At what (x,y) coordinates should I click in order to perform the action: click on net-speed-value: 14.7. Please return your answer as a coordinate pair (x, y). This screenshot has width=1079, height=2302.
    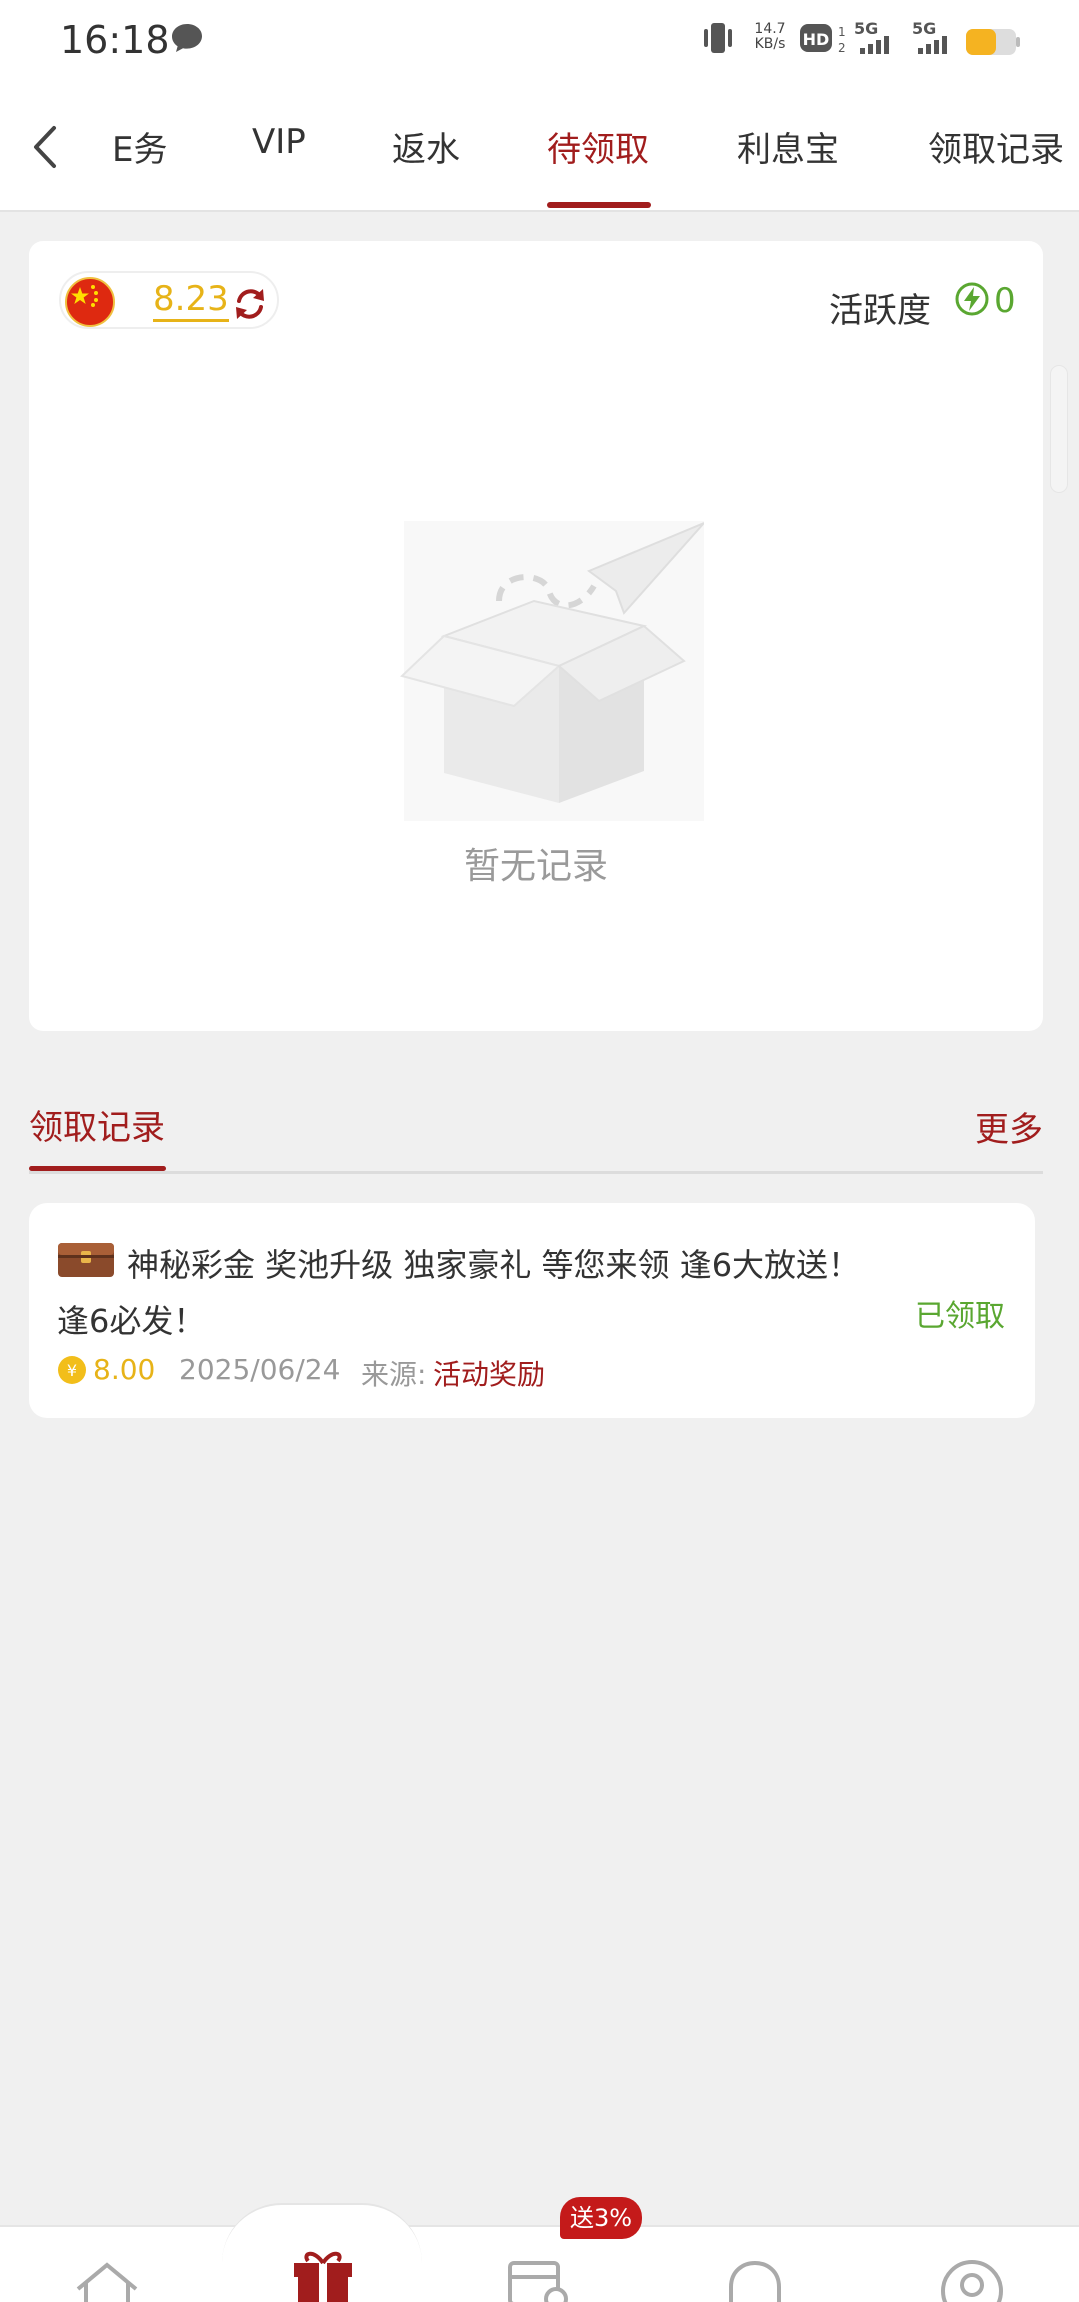
    Looking at the image, I should click on (770, 29).